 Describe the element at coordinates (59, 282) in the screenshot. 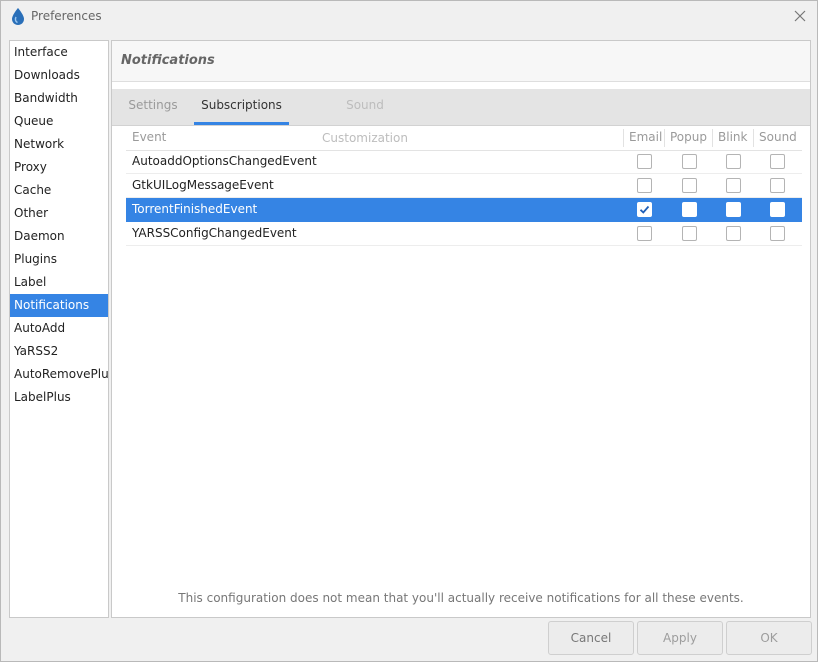

I see `sidebar-item-label: Label` at that location.